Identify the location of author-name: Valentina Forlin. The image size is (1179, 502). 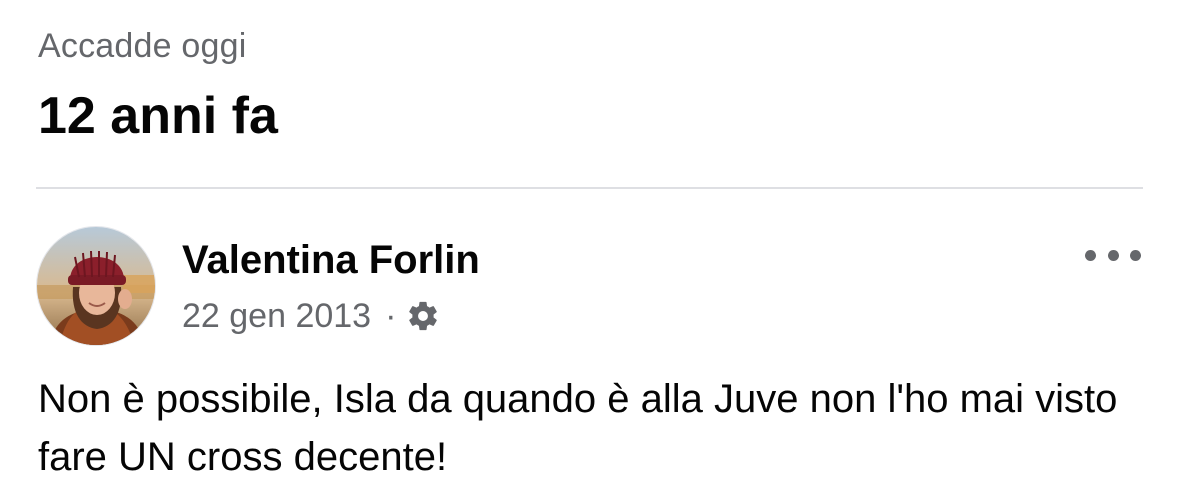
(331, 260).